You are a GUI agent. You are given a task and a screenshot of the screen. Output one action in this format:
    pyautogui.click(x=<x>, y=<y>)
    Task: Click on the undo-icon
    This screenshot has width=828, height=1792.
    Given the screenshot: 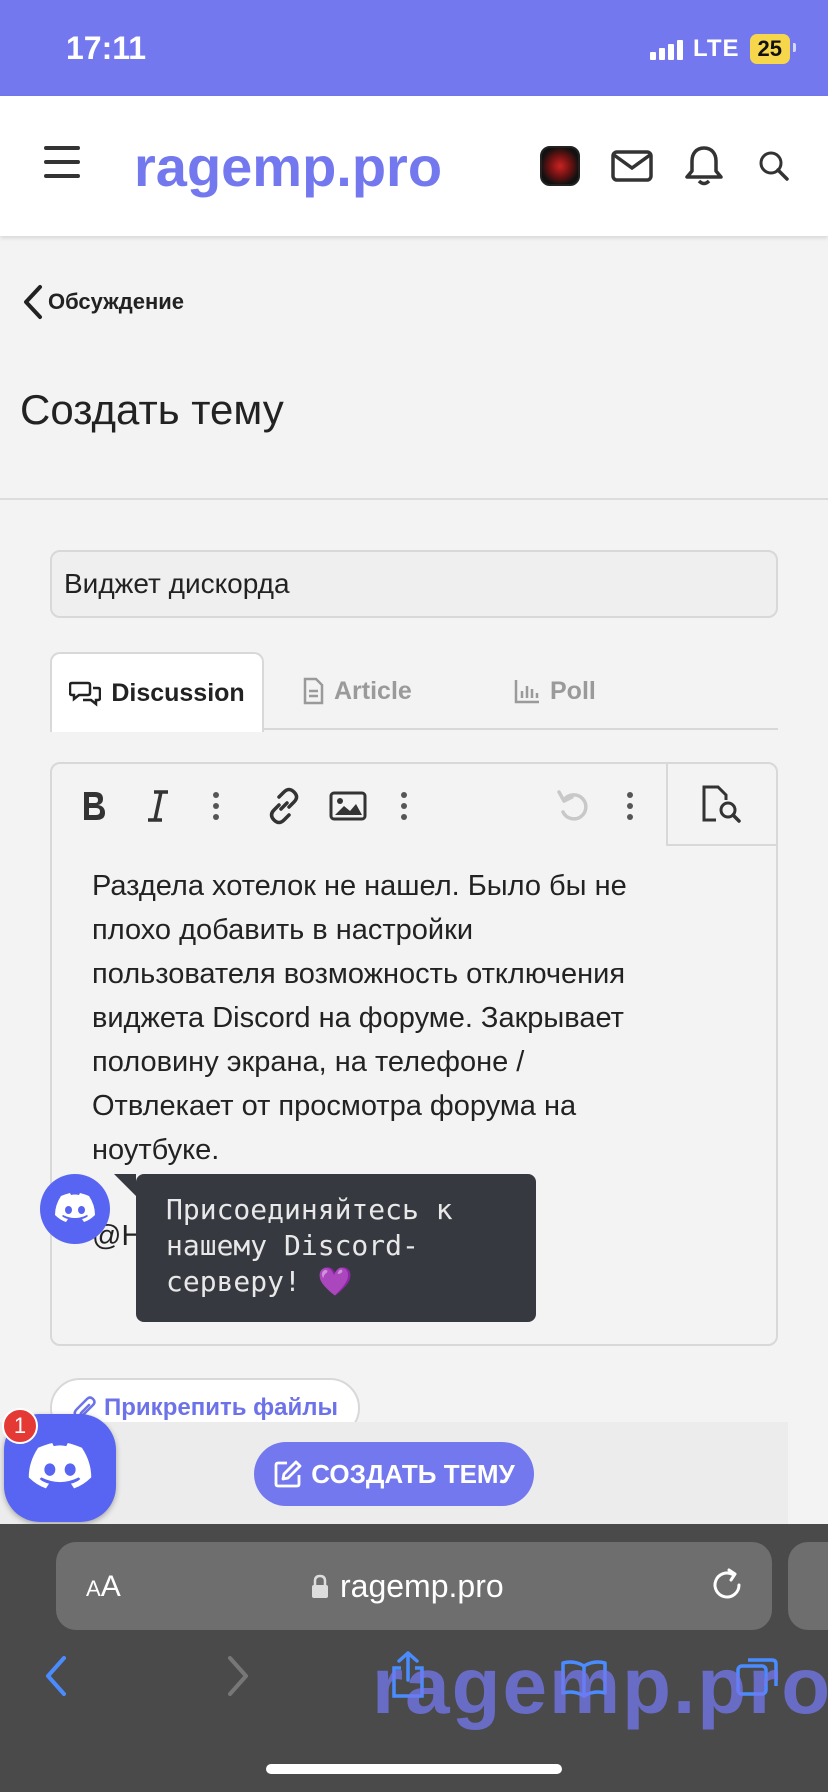 What is the action you would take?
    pyautogui.click(x=572, y=805)
    